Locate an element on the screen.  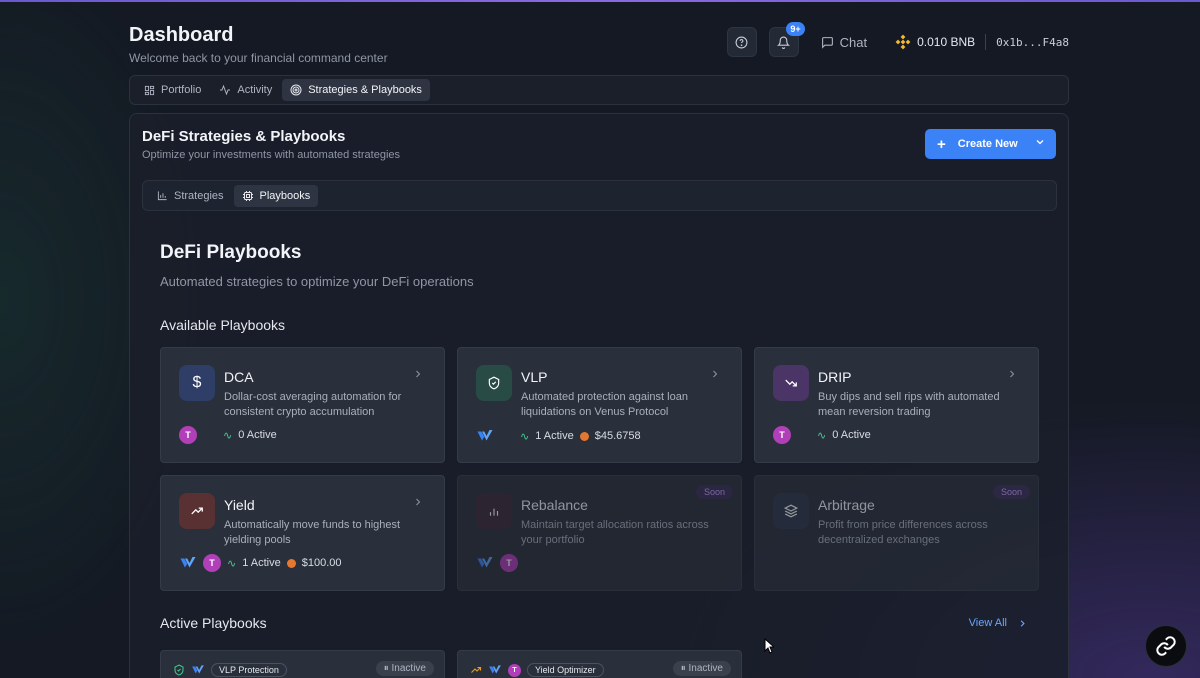
link-icon is located at coordinates (1166, 646).